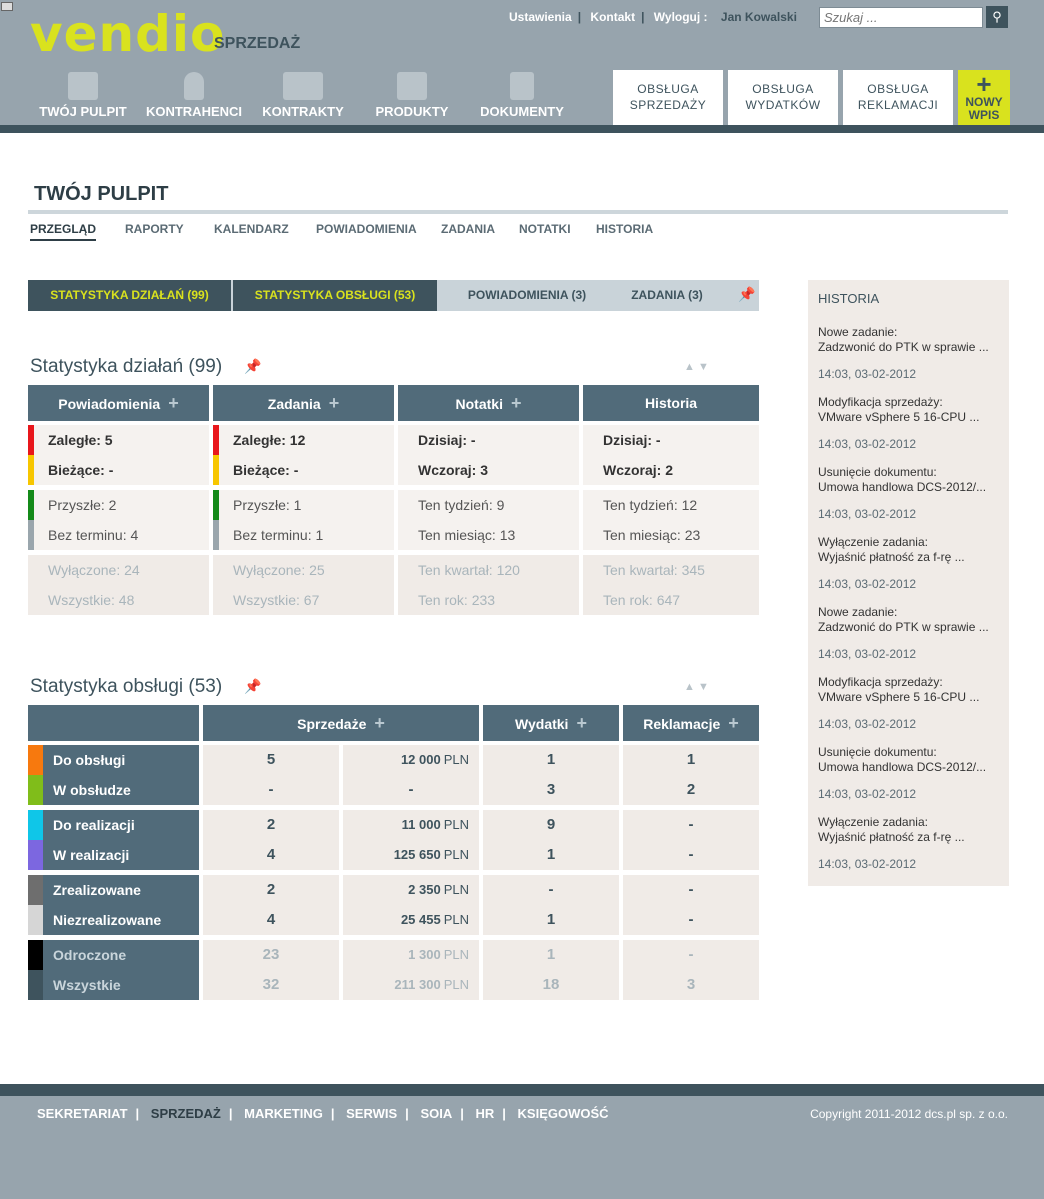 This screenshot has width=1044, height=1199. What do you see at coordinates (469, 570) in the screenshot?
I see `stat-item: Ten kwartał: 120` at bounding box center [469, 570].